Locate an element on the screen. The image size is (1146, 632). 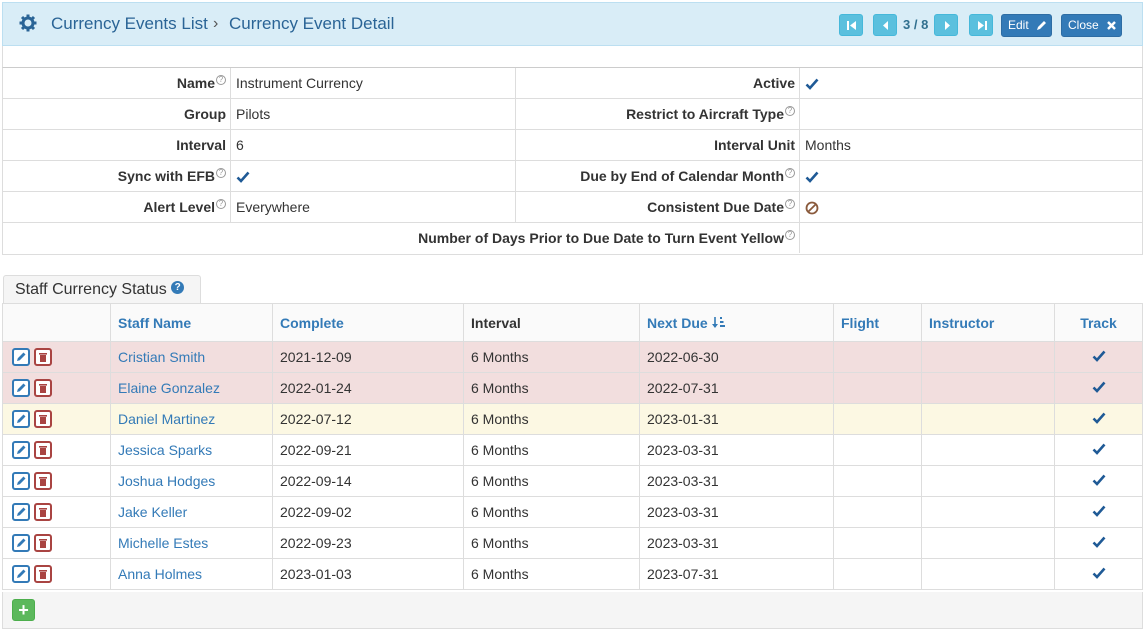
question-icon: ? is located at coordinates (178, 287).